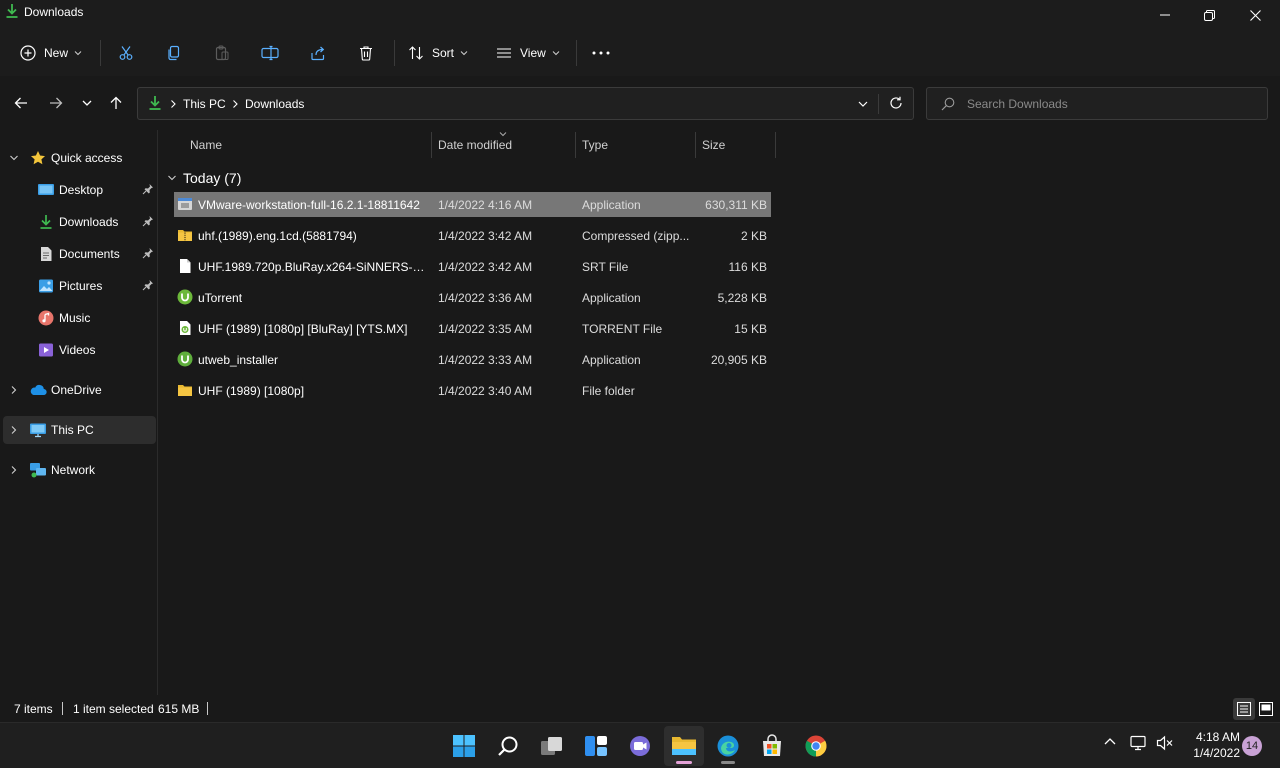 This screenshot has width=1280, height=768. Describe the element at coordinates (525, 103) in the screenshot. I see `address-bar: This PC Downloads` at that location.